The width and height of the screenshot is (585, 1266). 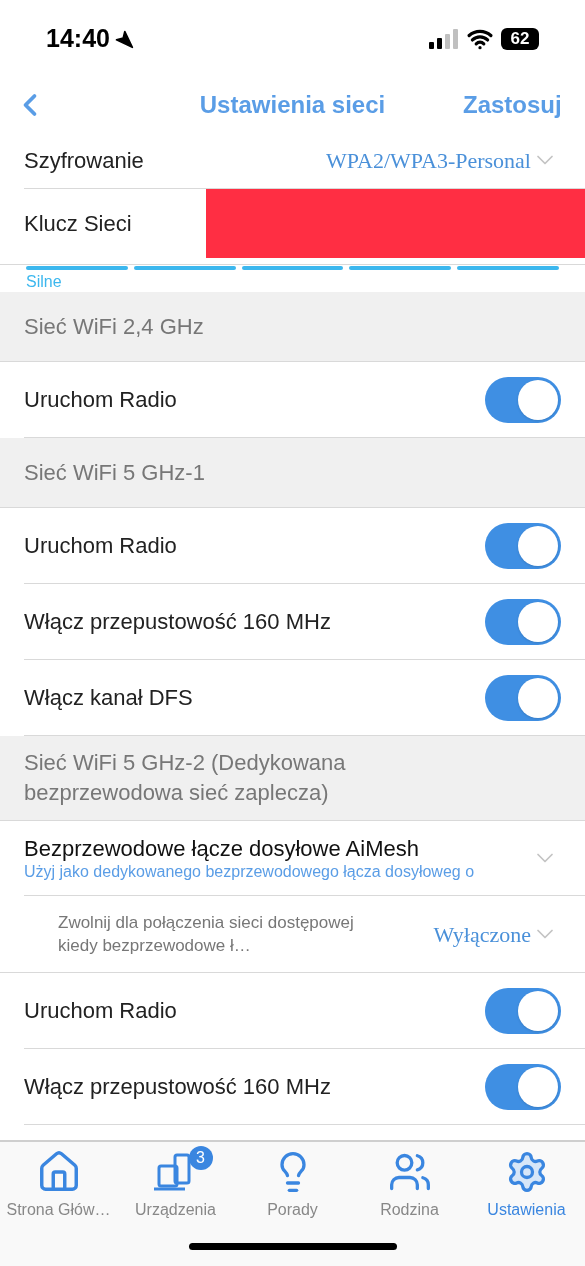 I want to click on section-header: Sieć WiFi 5 GHz-1, so click(x=114, y=472).